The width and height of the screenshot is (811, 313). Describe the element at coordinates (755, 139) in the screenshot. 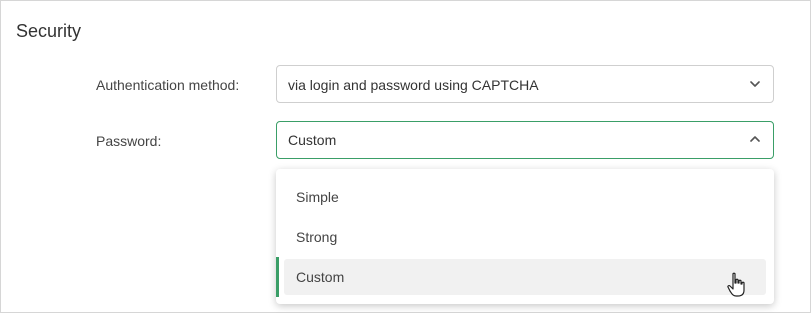

I see `chevron-up-icon` at that location.